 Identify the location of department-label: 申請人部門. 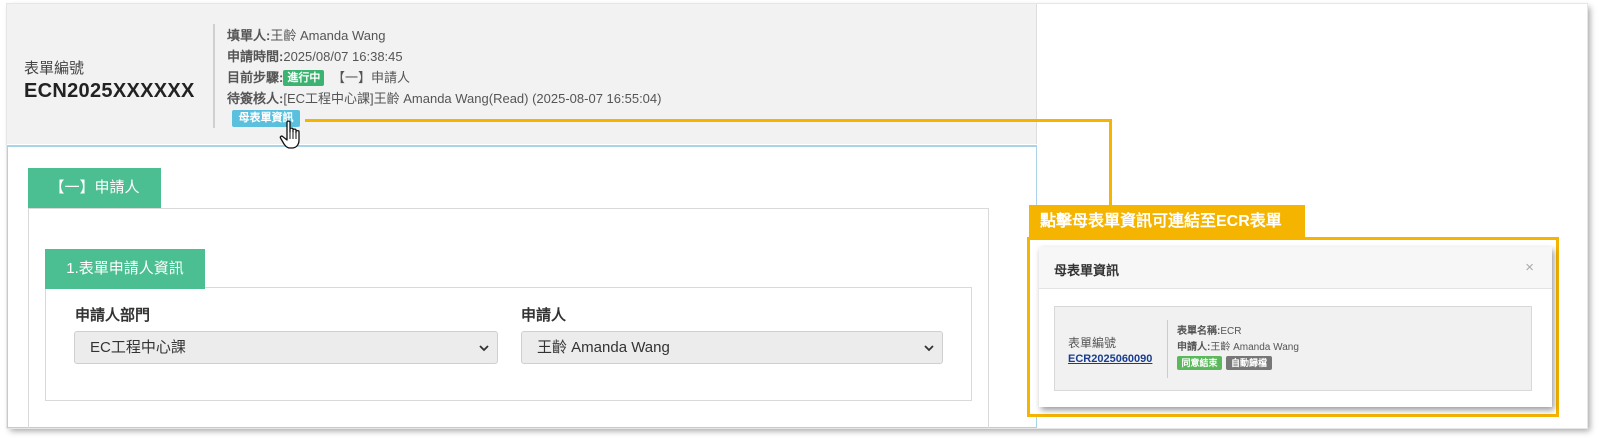
(113, 315).